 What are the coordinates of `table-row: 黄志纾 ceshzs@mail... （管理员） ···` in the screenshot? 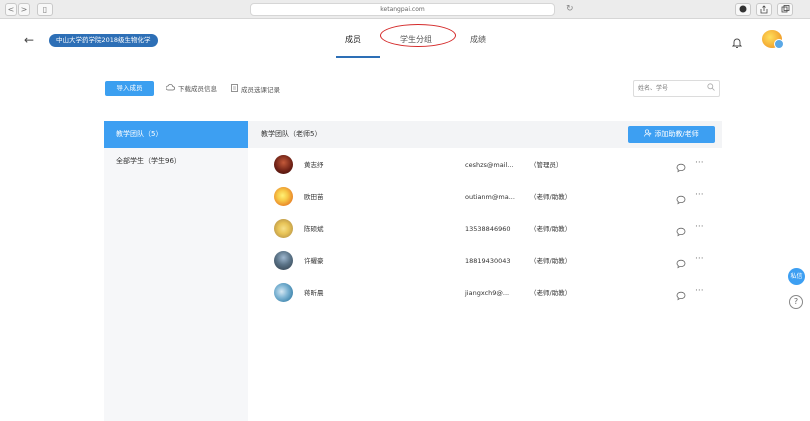 It's located at (485, 165).